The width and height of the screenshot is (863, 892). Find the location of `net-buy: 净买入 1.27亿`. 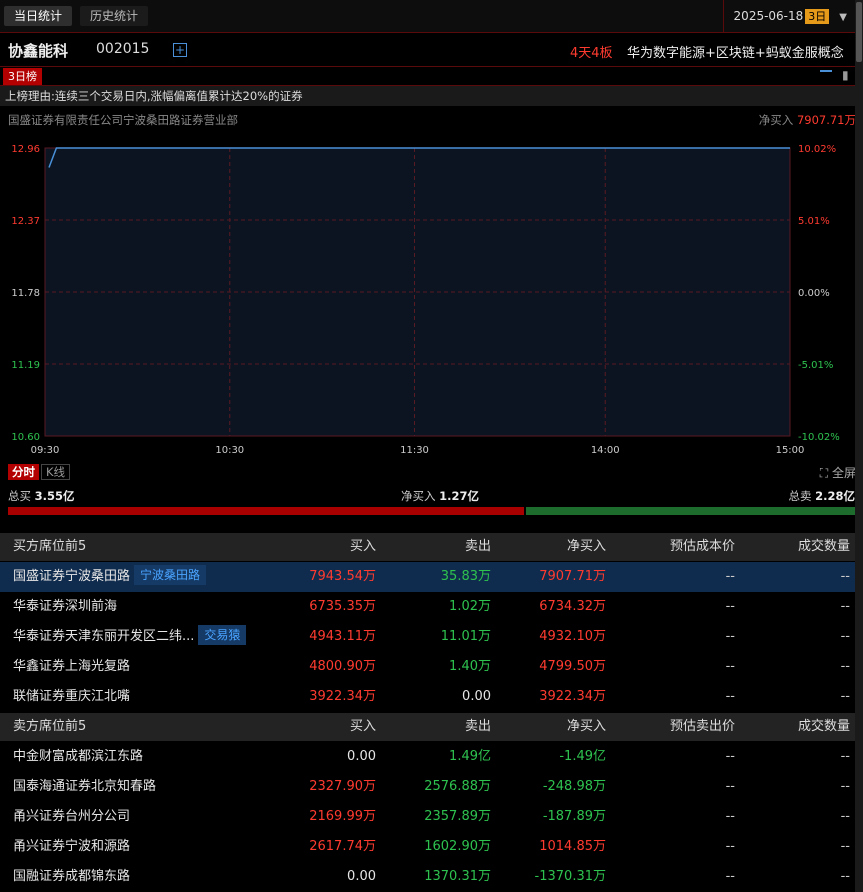

net-buy: 净买入 1.27亿 is located at coordinates (440, 496).